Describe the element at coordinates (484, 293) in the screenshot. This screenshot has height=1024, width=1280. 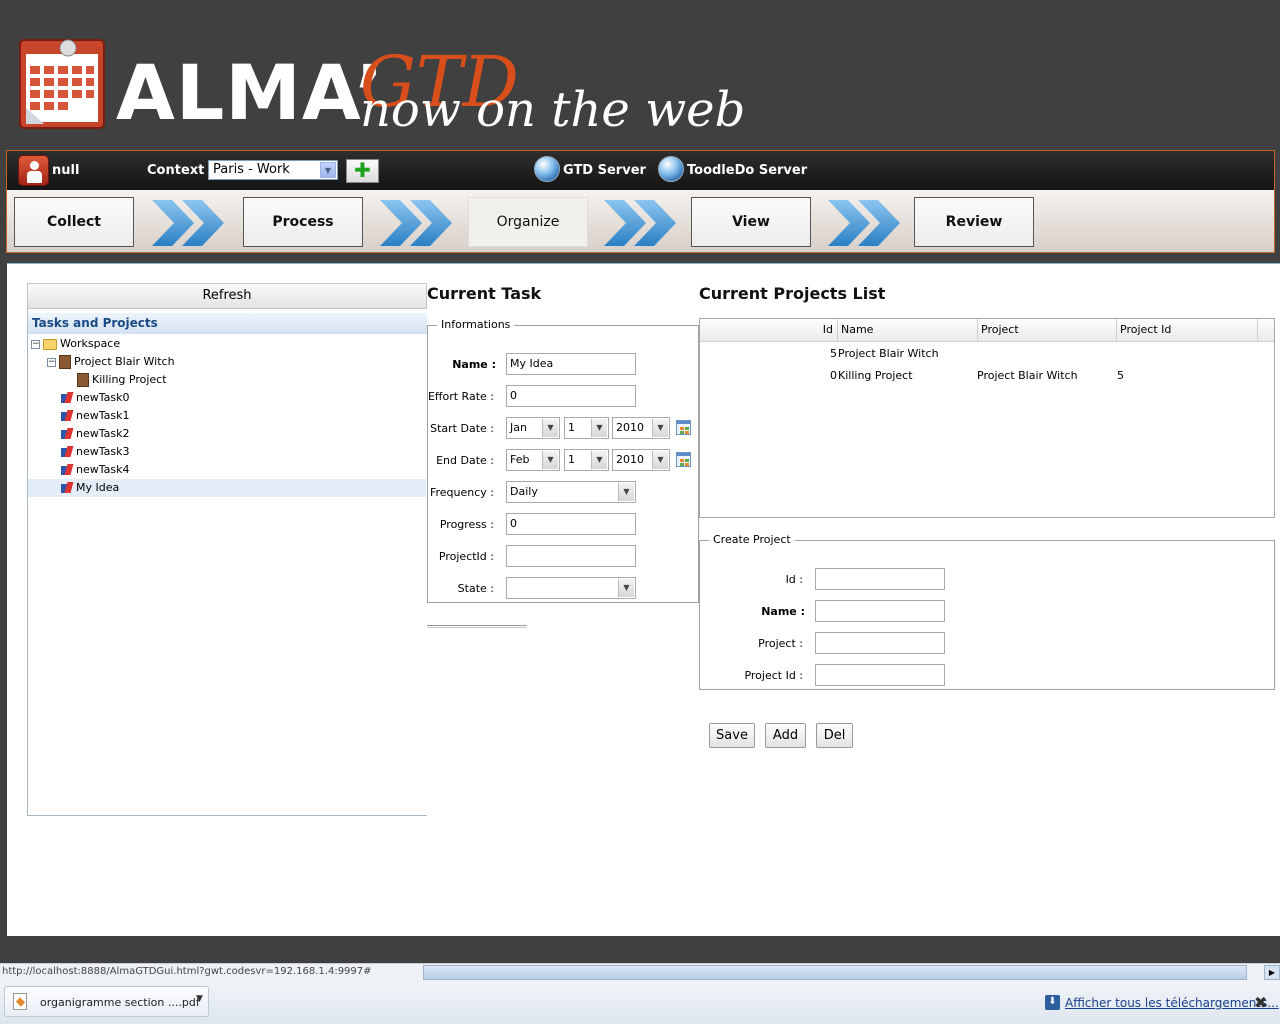
I see `current-task-title: Current Task` at that location.